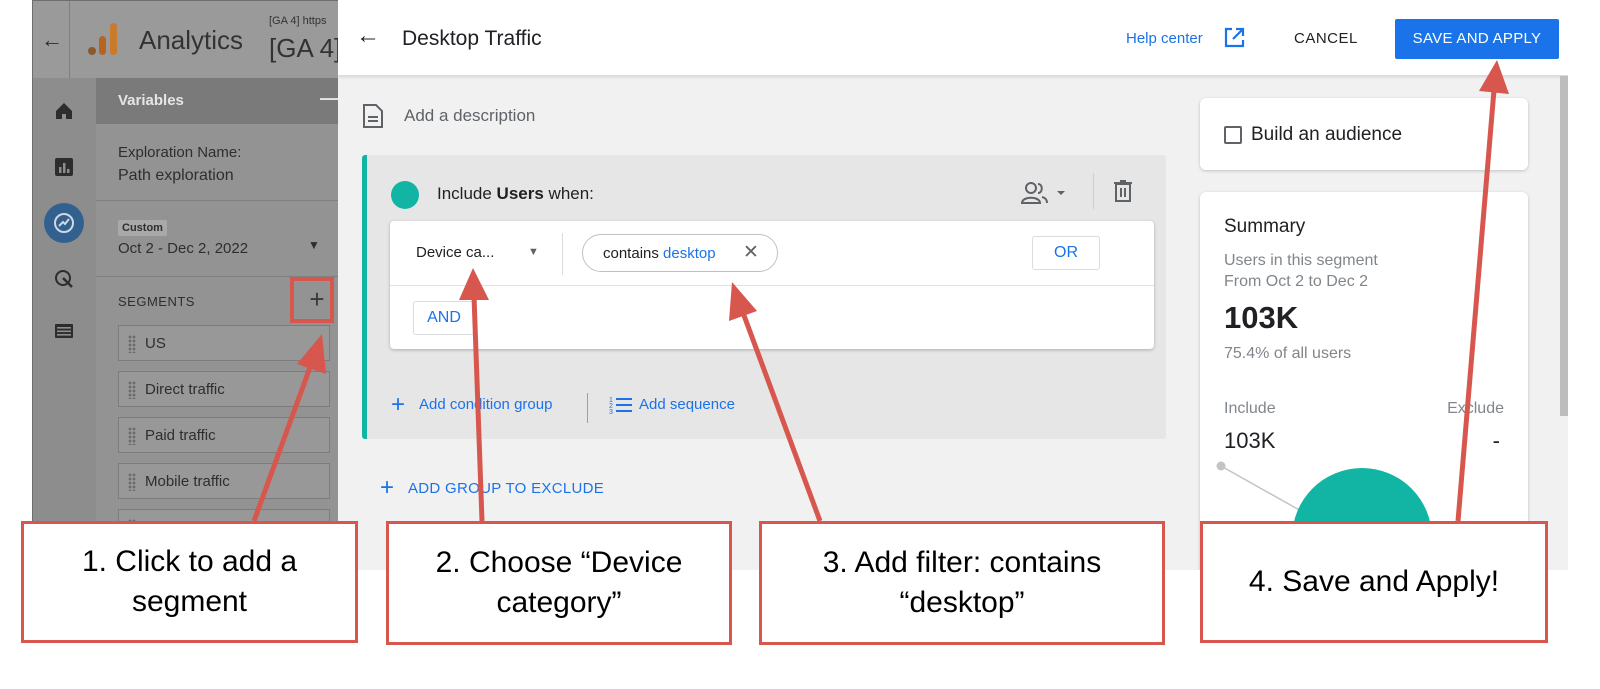  Describe the element at coordinates (1475, 408) in the screenshot. I see `exclude-label: Exclude` at that location.